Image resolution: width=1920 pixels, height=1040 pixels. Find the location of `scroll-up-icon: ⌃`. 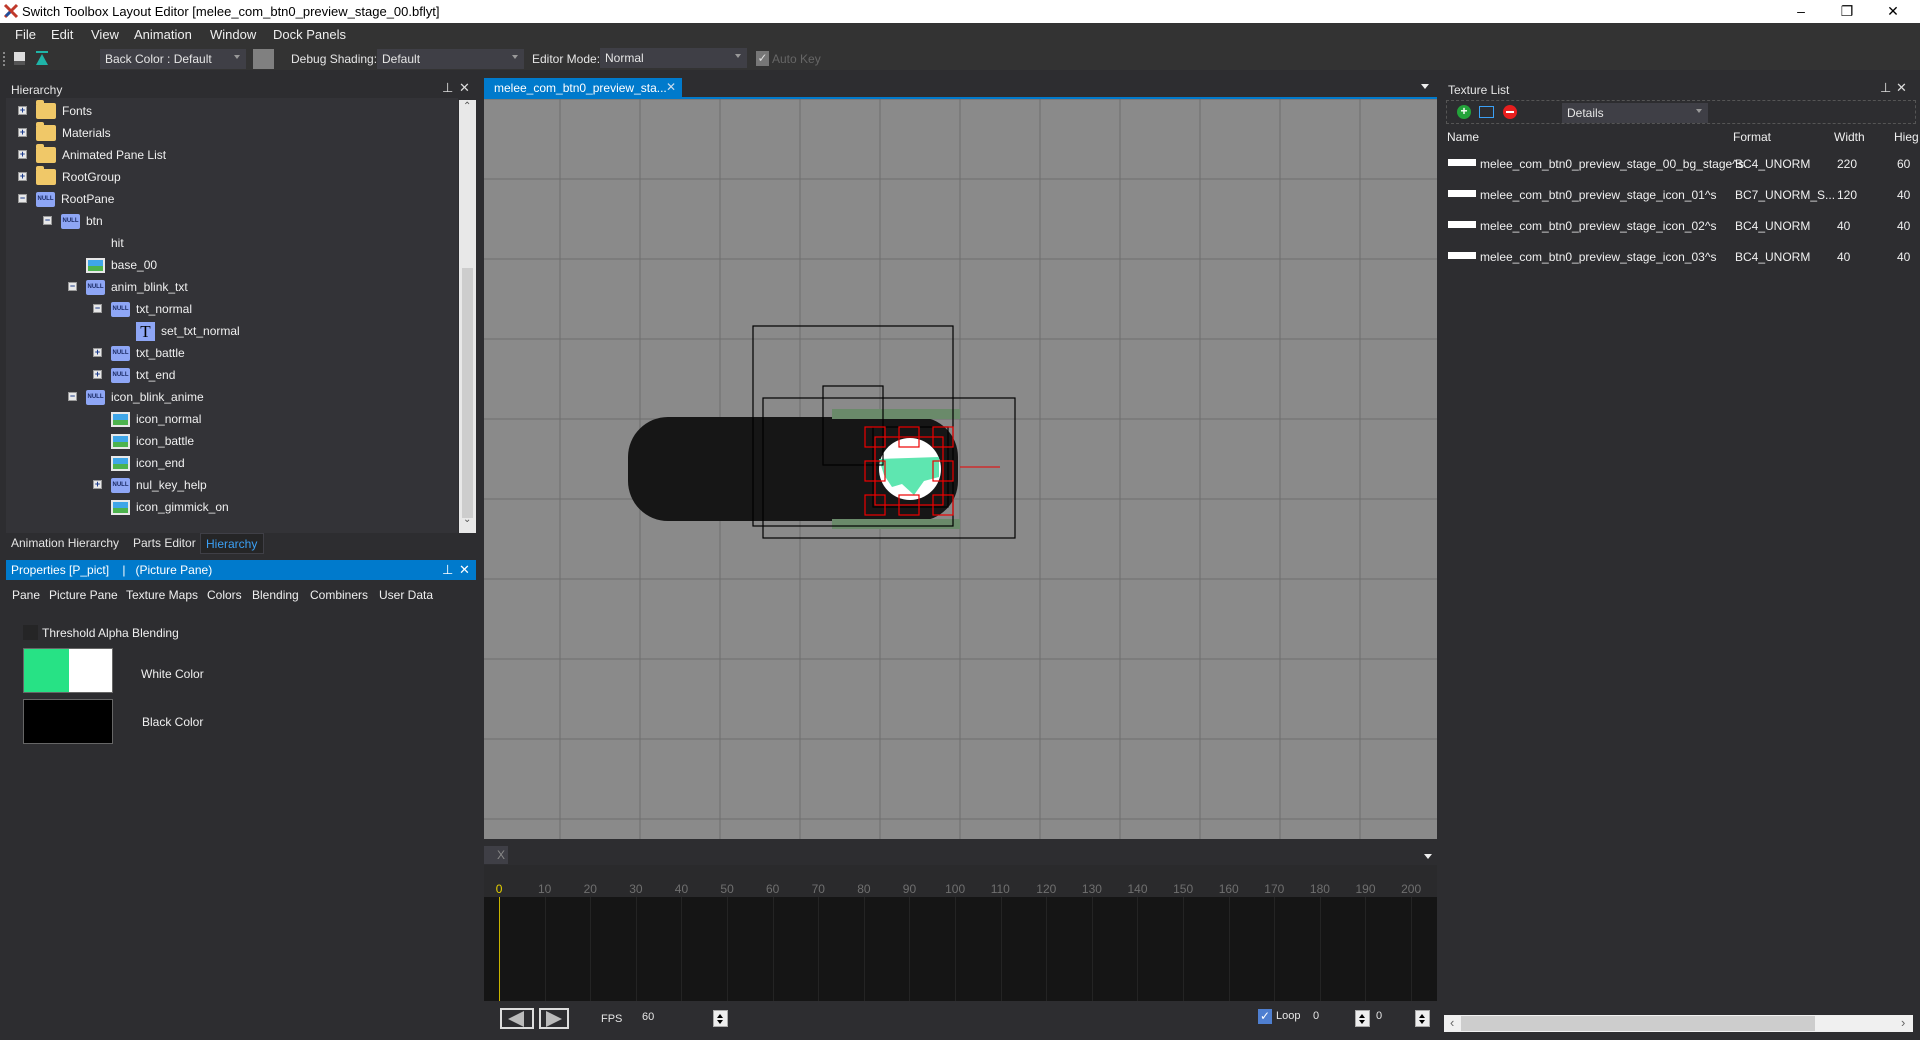

scroll-up-icon: ⌃ is located at coordinates (467, 106).